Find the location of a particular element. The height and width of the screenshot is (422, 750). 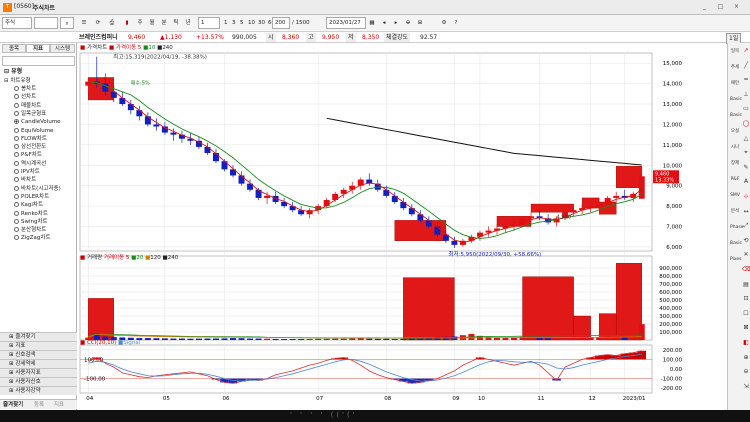

analysis-tab: 패턴 is located at coordinates (735, 83).